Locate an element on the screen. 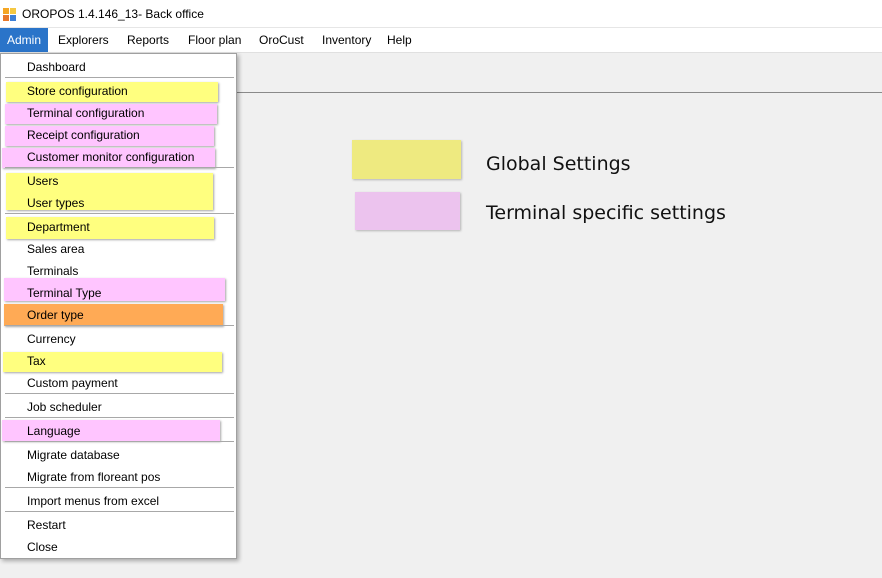 The image size is (882, 578). menu-item-store-configuration: Store configuration is located at coordinates (77, 91).